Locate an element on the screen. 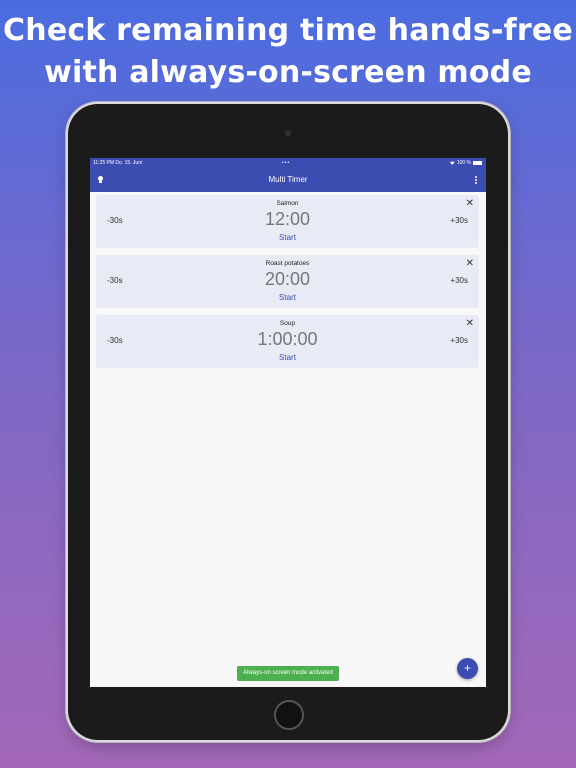  home-button is located at coordinates (289, 715).